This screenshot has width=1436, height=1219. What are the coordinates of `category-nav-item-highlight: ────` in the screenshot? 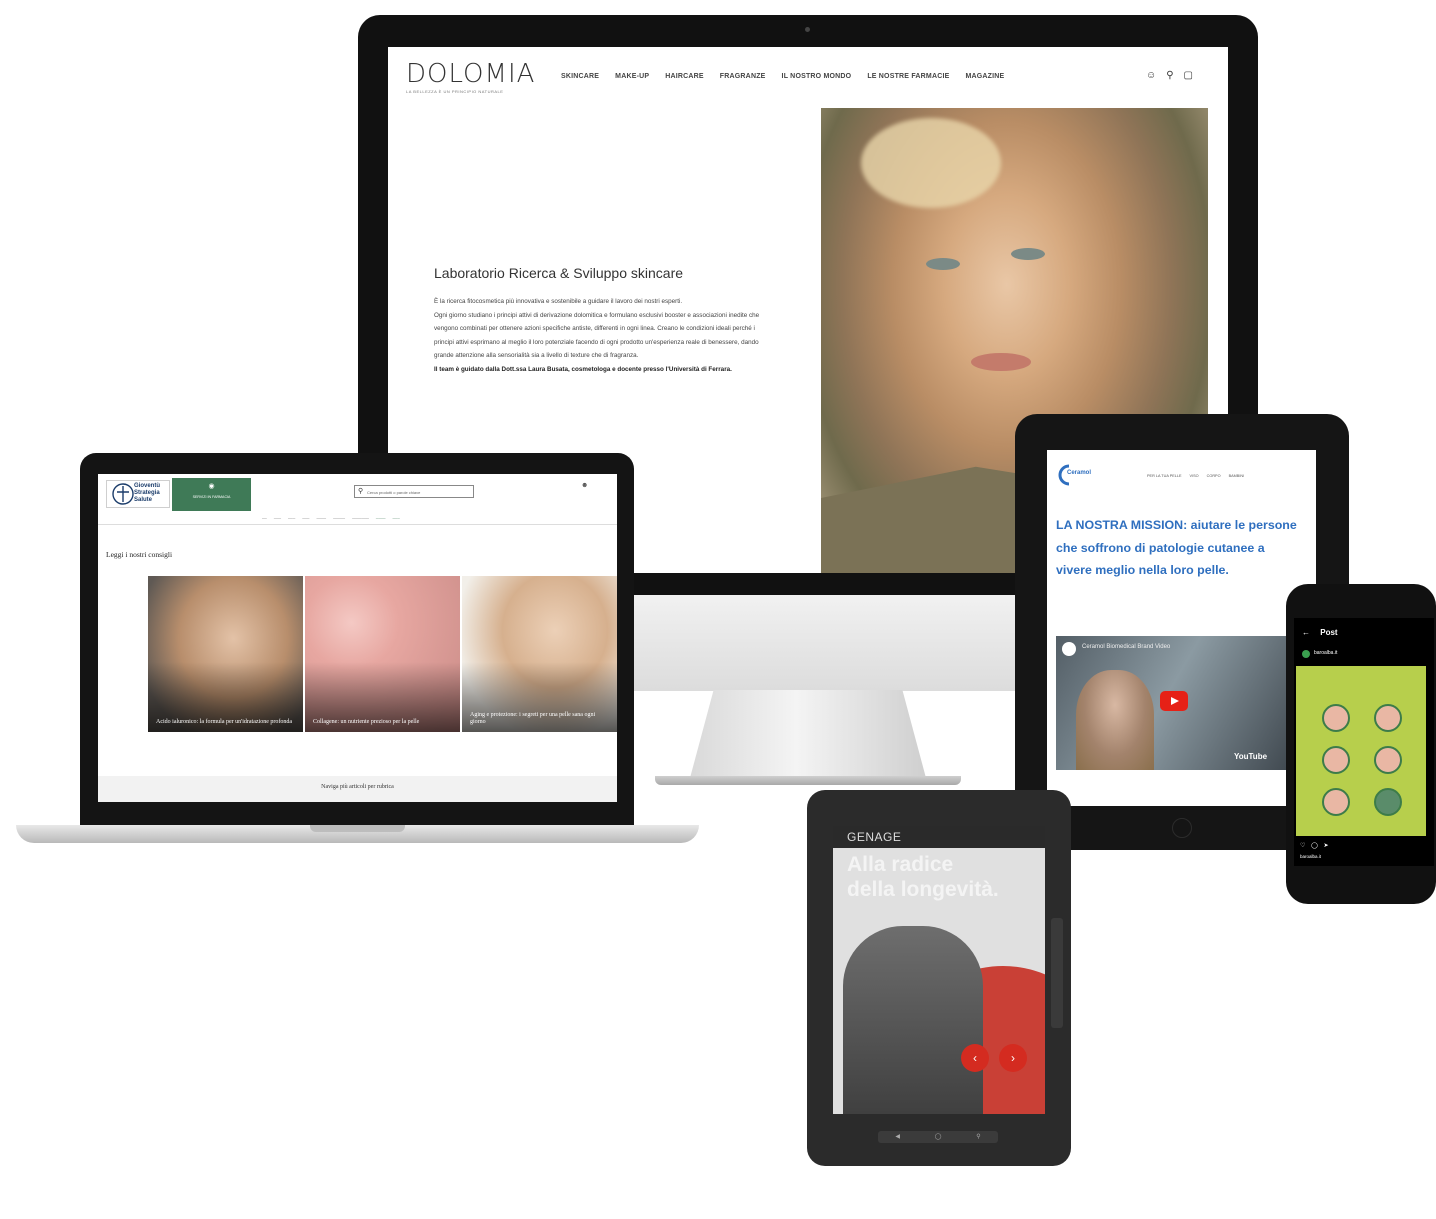 It's located at (381, 519).